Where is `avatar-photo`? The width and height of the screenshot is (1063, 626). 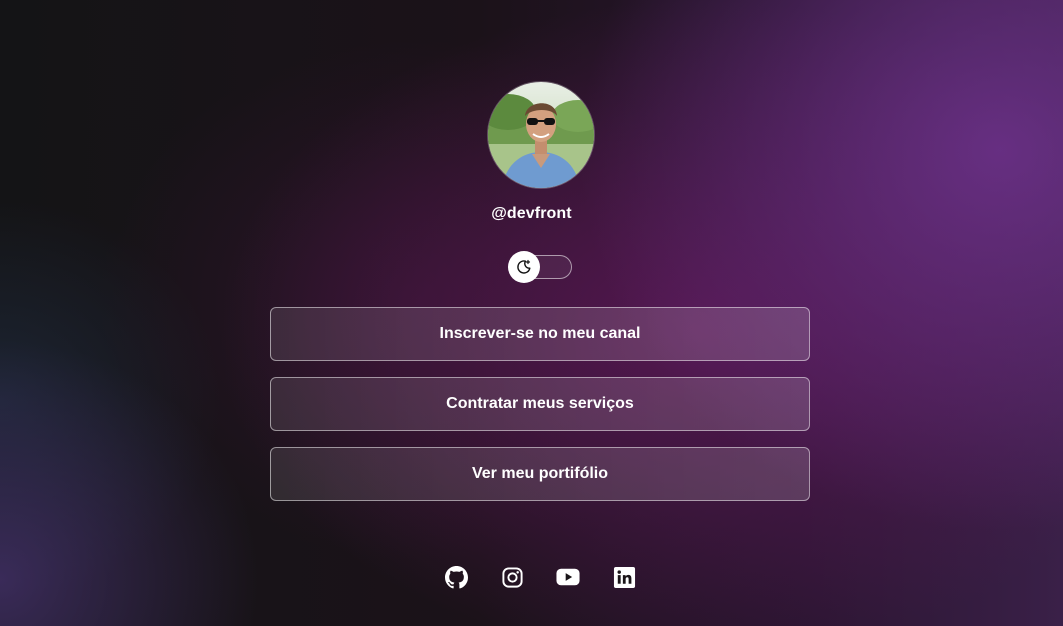
avatar-photo is located at coordinates (541, 135).